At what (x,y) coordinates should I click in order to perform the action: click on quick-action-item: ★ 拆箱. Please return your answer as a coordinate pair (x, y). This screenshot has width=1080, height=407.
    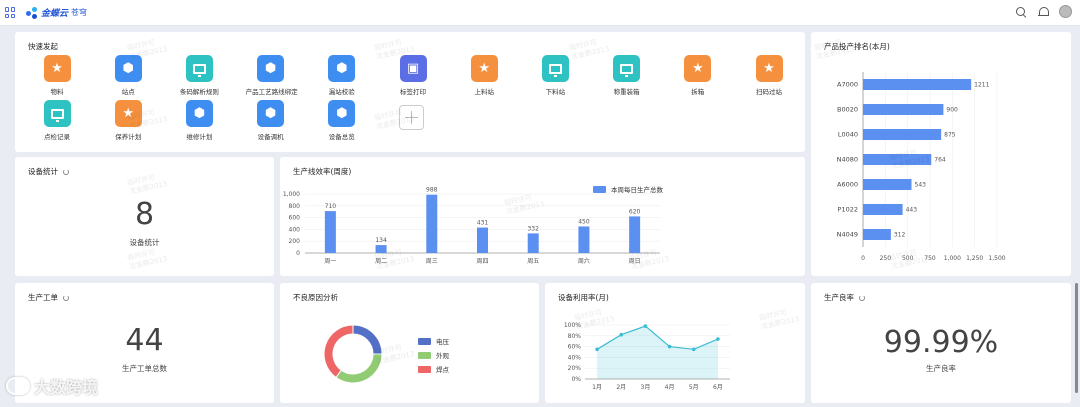
    Looking at the image, I should click on (698, 75).